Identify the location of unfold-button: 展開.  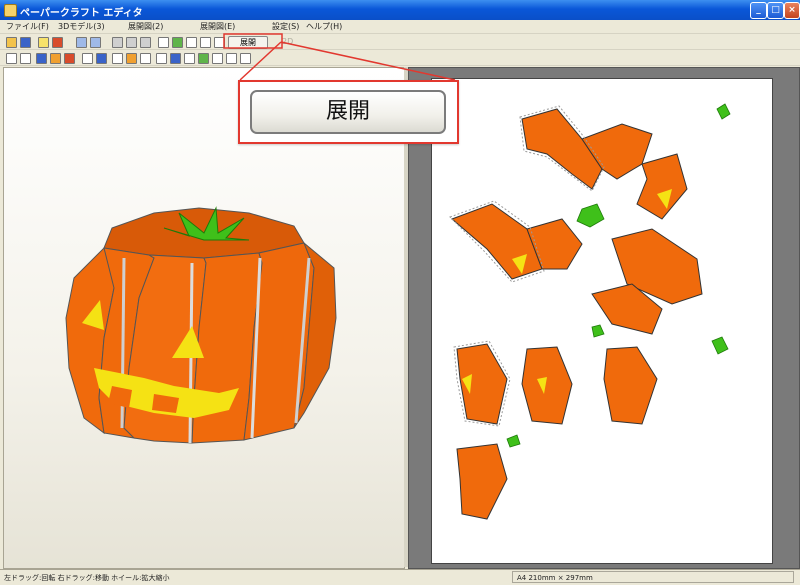
(248, 42).